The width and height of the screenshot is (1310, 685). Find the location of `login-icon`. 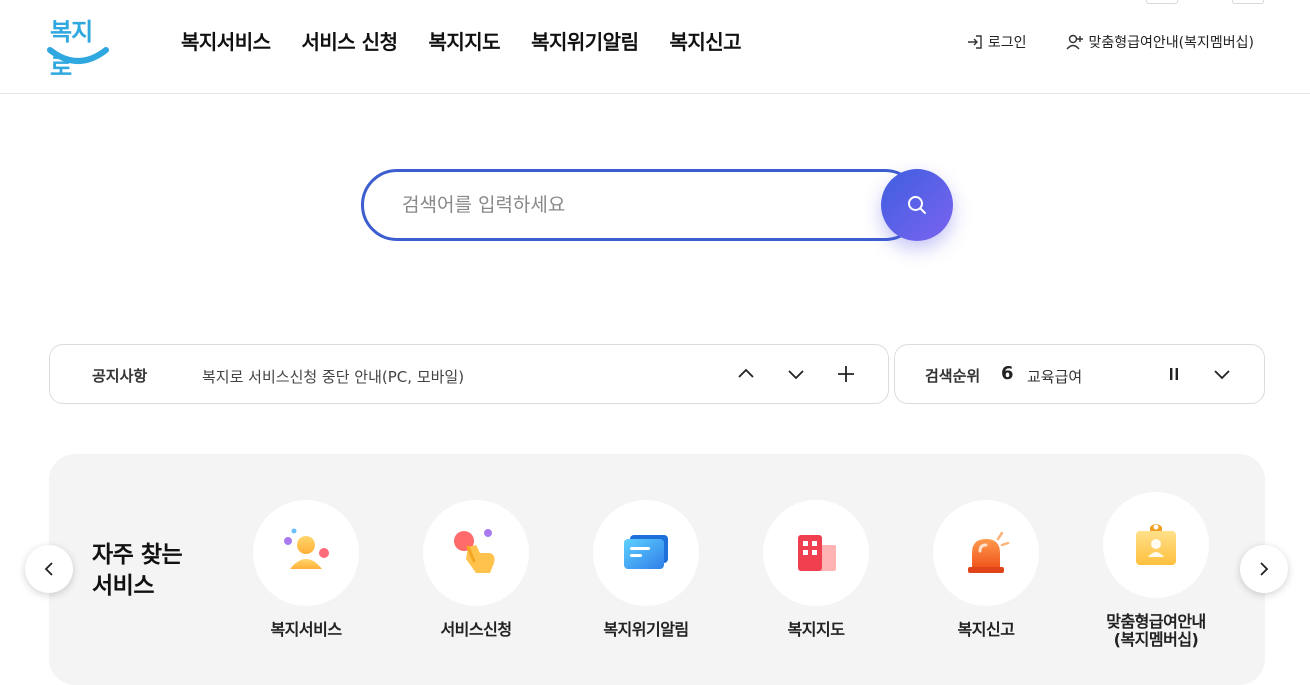

login-icon is located at coordinates (974, 42).